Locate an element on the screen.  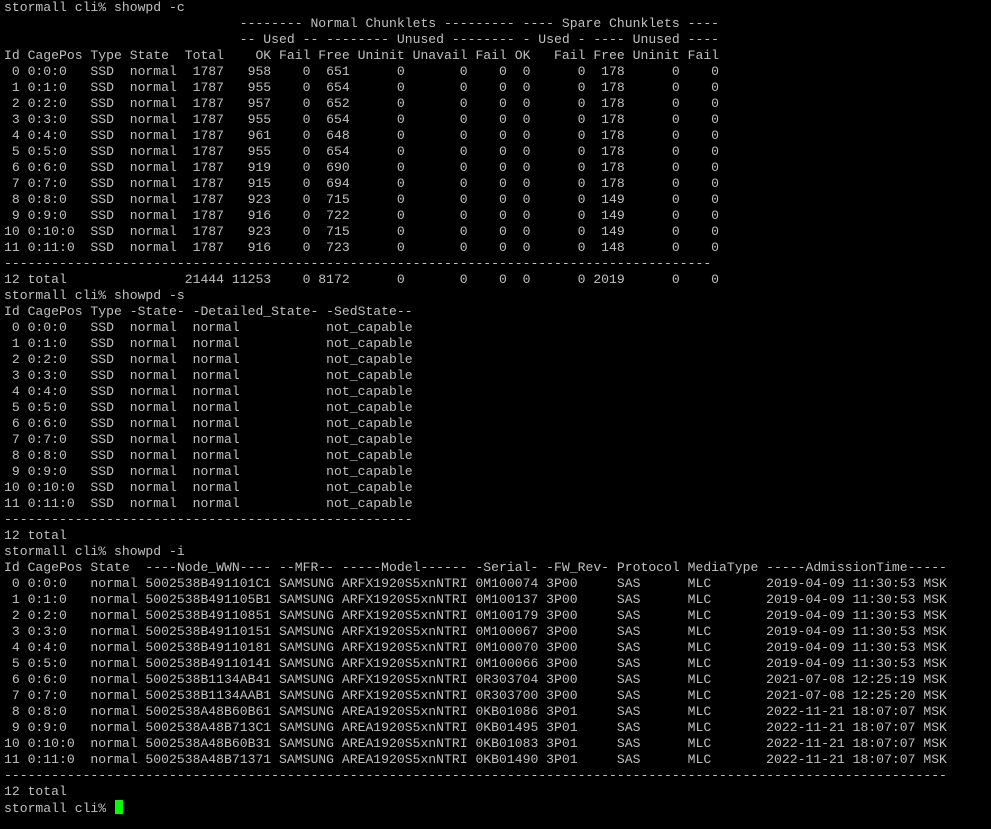
terminal-output-line: stormall cli% showpd -i is located at coordinates (94, 551).